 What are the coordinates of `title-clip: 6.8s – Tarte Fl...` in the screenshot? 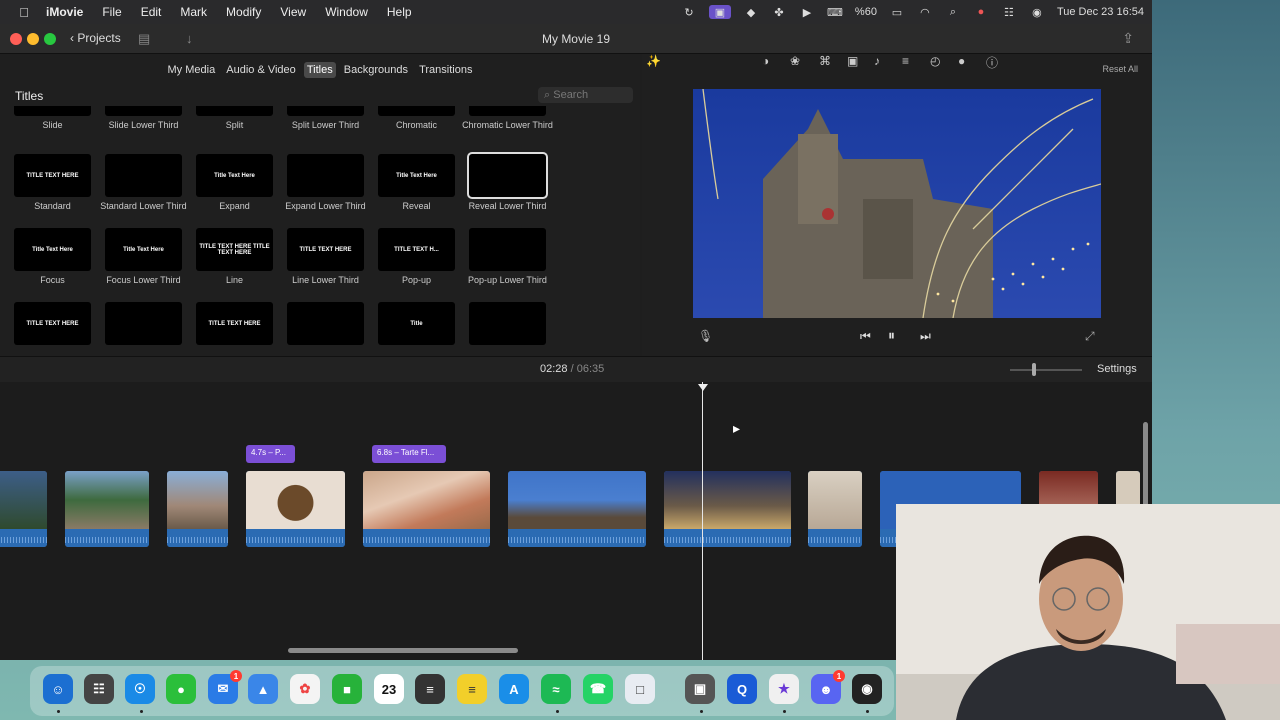 It's located at (409, 454).